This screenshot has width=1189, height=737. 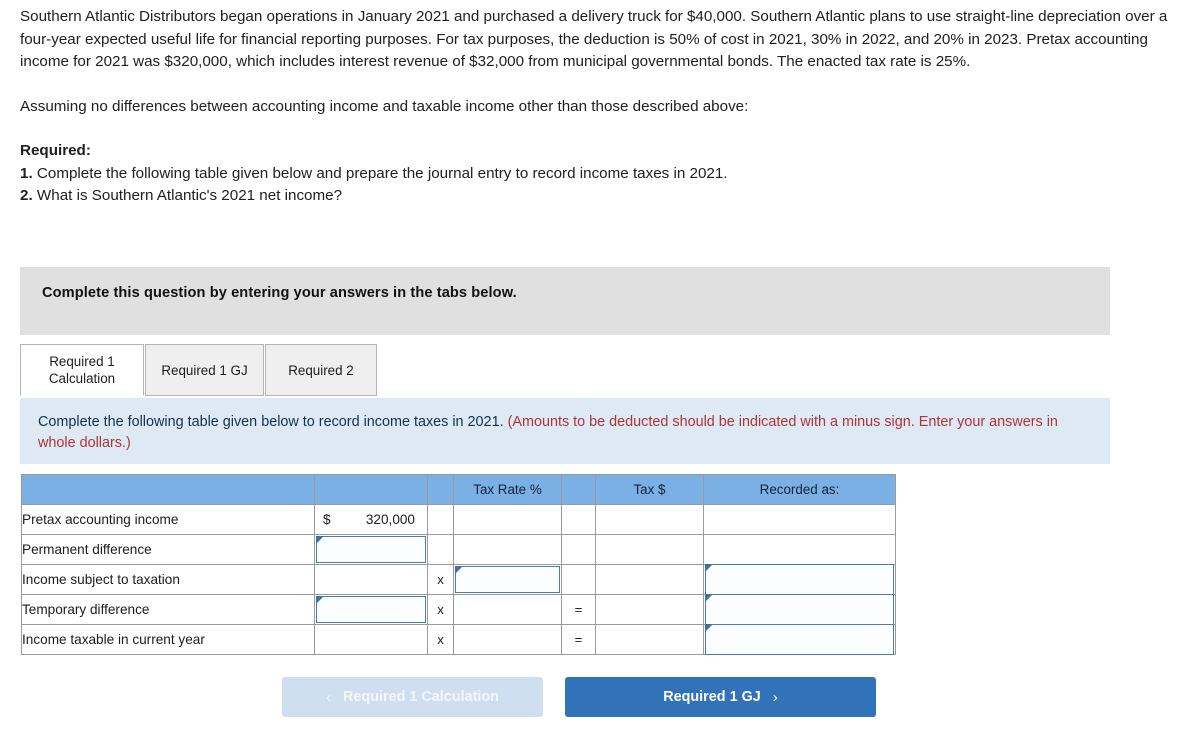 What do you see at coordinates (578, 579) in the screenshot?
I see `equals-cell-row3` at bounding box center [578, 579].